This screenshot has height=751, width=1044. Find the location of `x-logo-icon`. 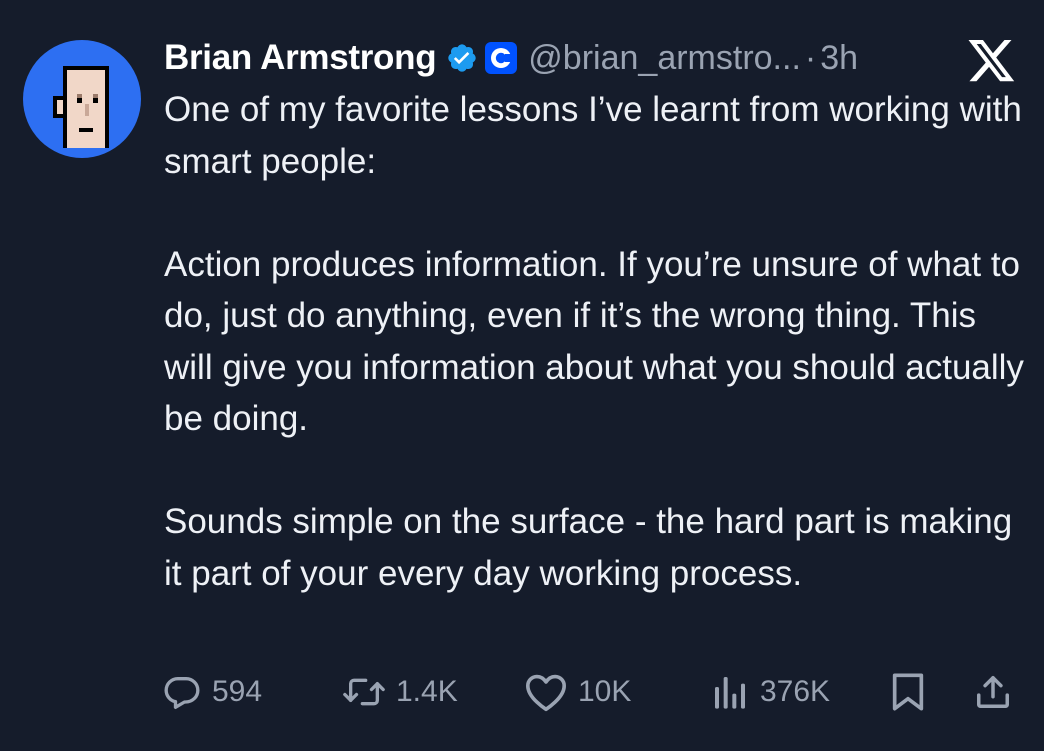

x-logo-icon is located at coordinates (992, 64).